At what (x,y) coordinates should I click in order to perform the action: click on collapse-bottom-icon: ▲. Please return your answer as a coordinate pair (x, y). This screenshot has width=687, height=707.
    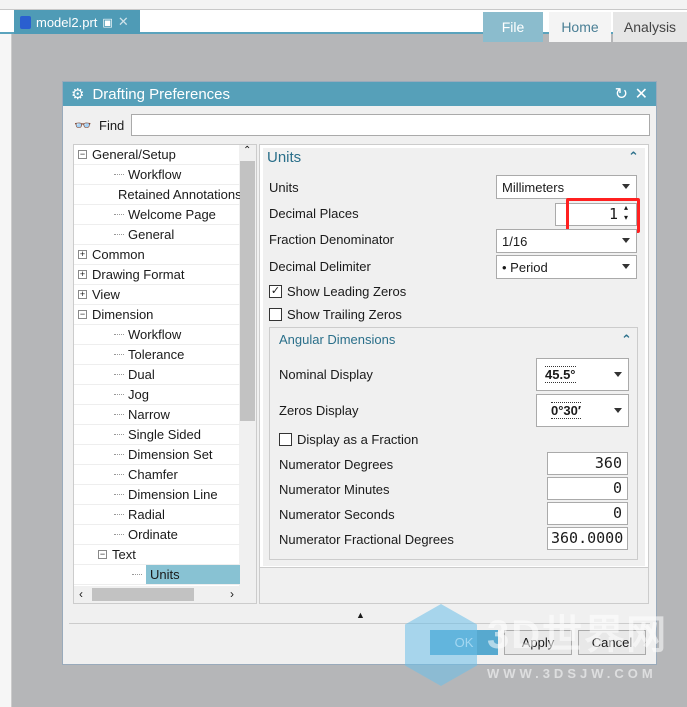
    Looking at the image, I should click on (360, 615).